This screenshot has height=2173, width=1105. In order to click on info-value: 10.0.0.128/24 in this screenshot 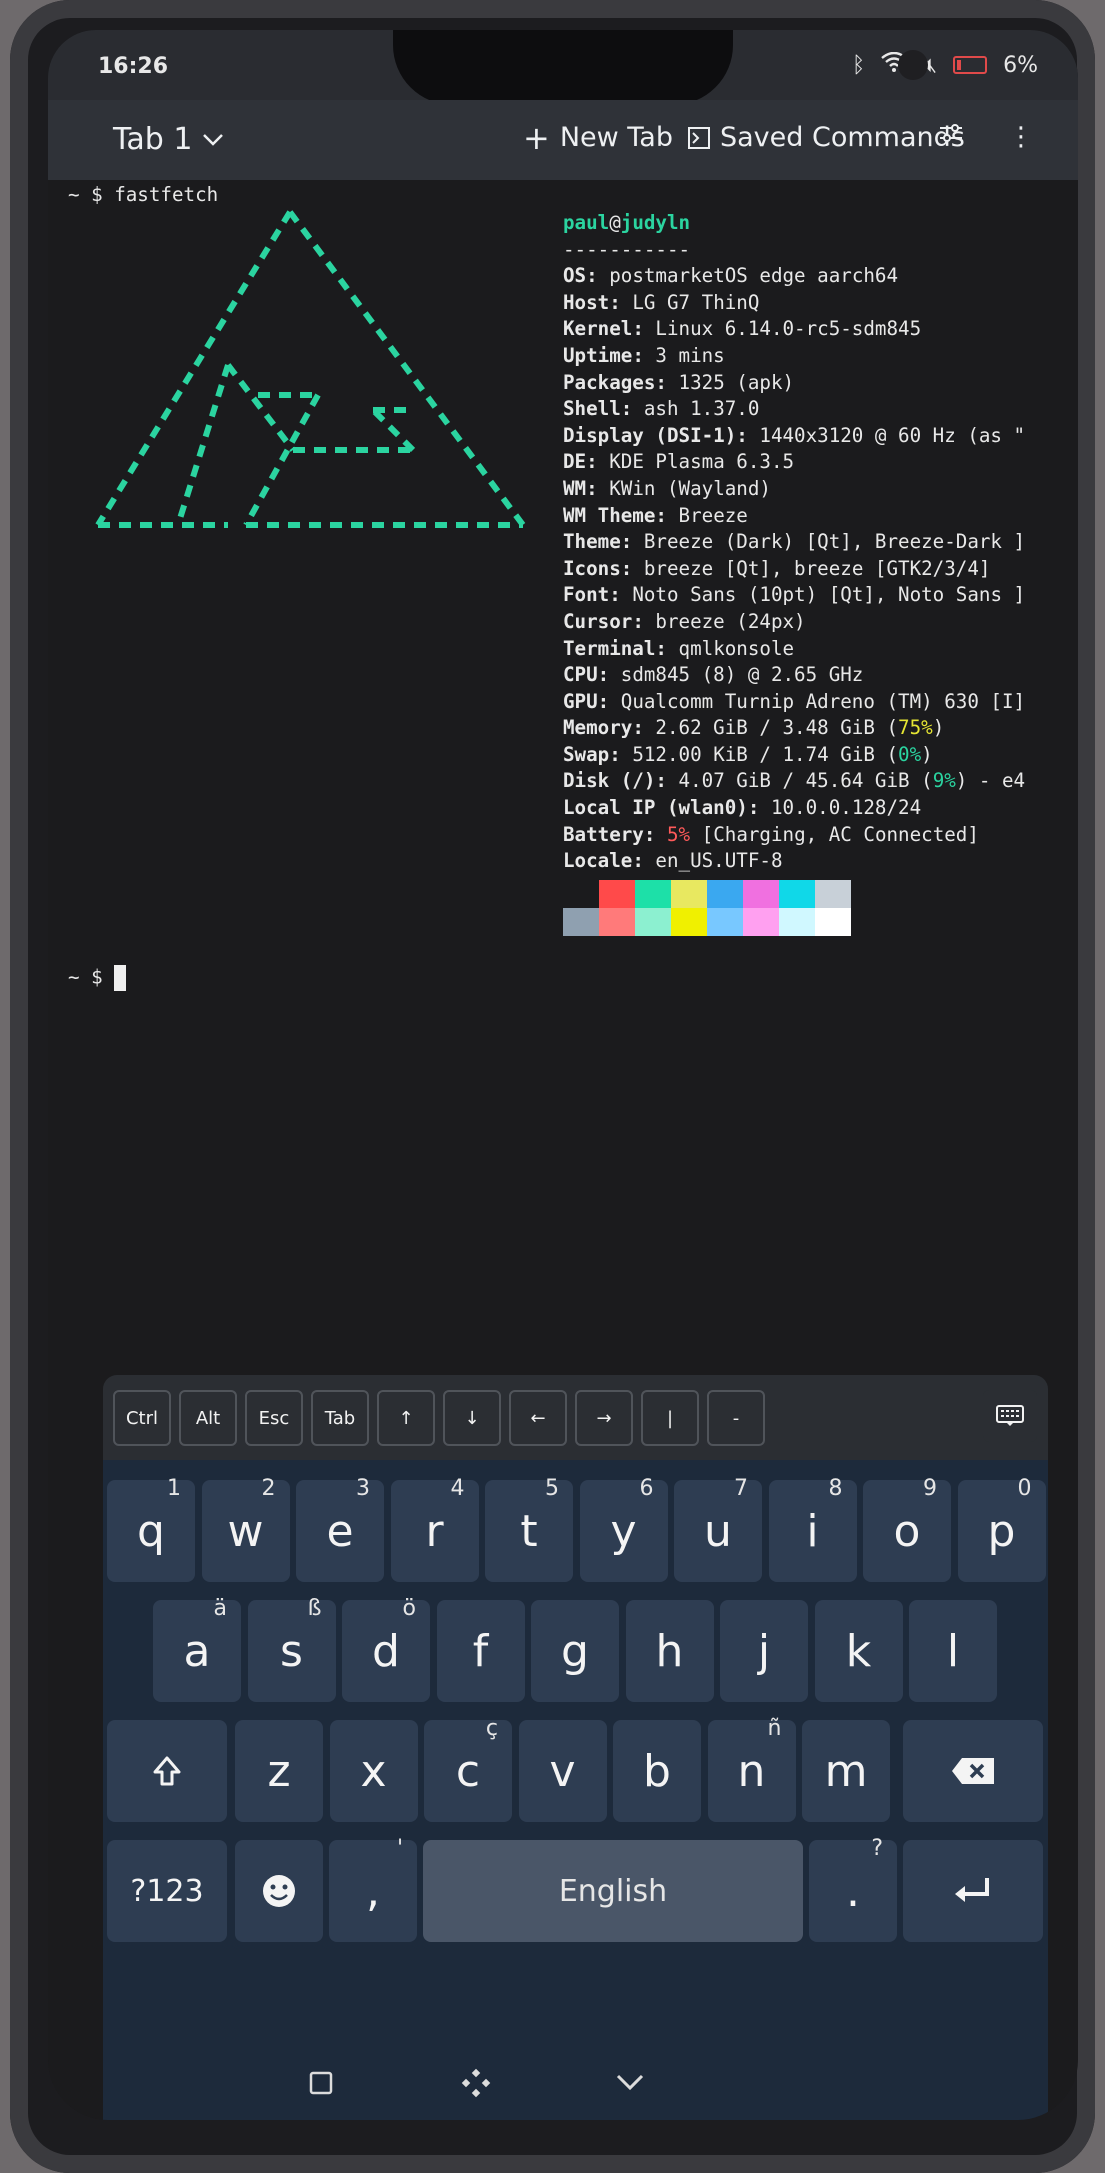, I will do `click(840, 808)`.